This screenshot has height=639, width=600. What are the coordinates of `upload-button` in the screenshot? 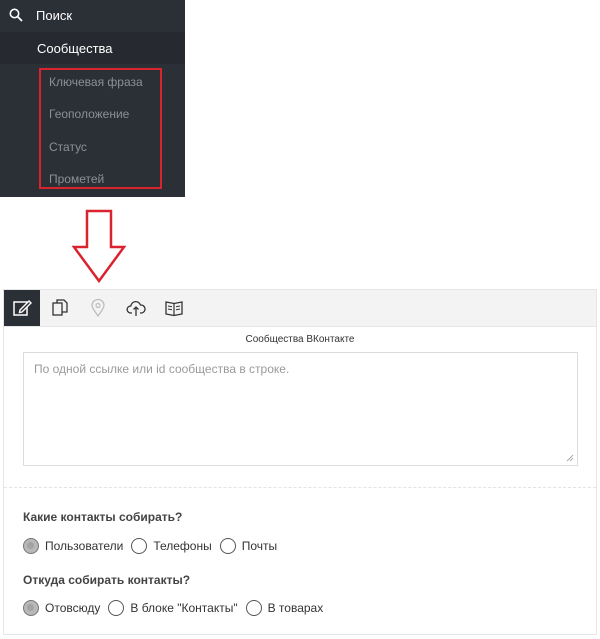 It's located at (136, 308).